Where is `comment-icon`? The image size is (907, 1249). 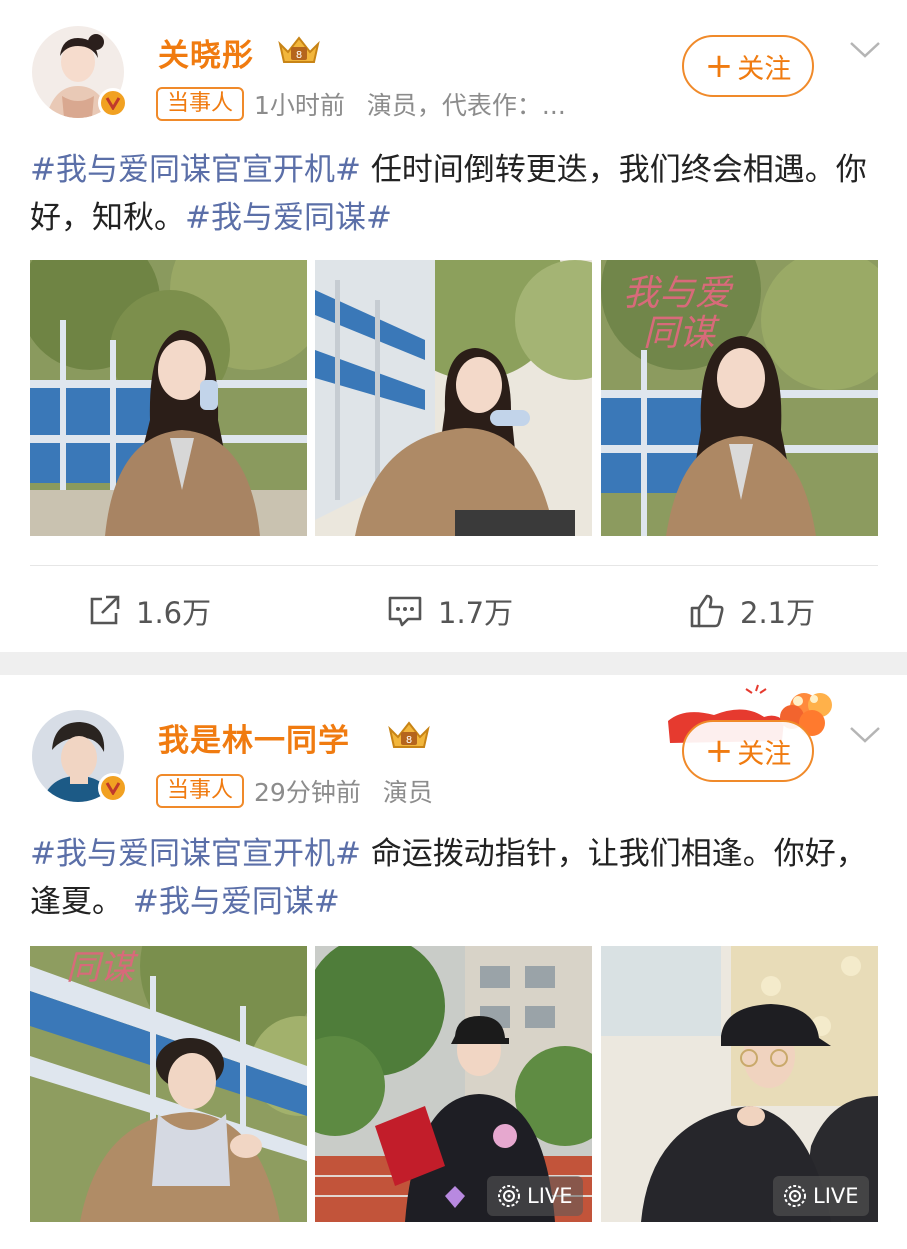
comment-icon is located at coordinates (405, 611).